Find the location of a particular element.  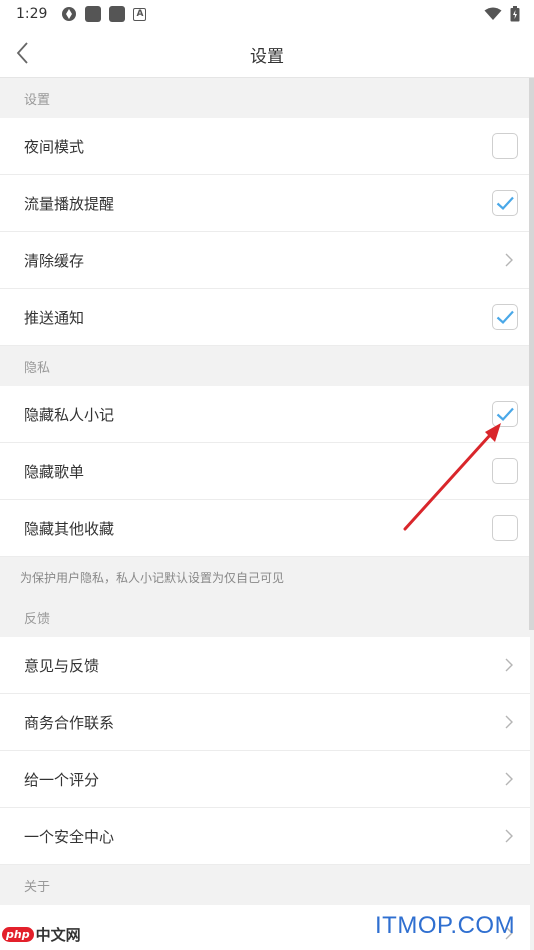

section-header-about: 关于 is located at coordinates (265, 885).